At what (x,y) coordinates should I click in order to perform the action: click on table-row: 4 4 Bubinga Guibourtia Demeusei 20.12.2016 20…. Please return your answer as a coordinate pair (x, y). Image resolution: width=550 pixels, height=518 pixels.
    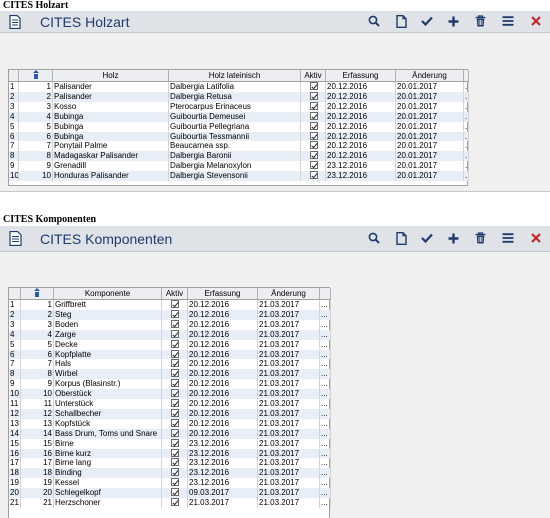
    Looking at the image, I should click on (239, 116).